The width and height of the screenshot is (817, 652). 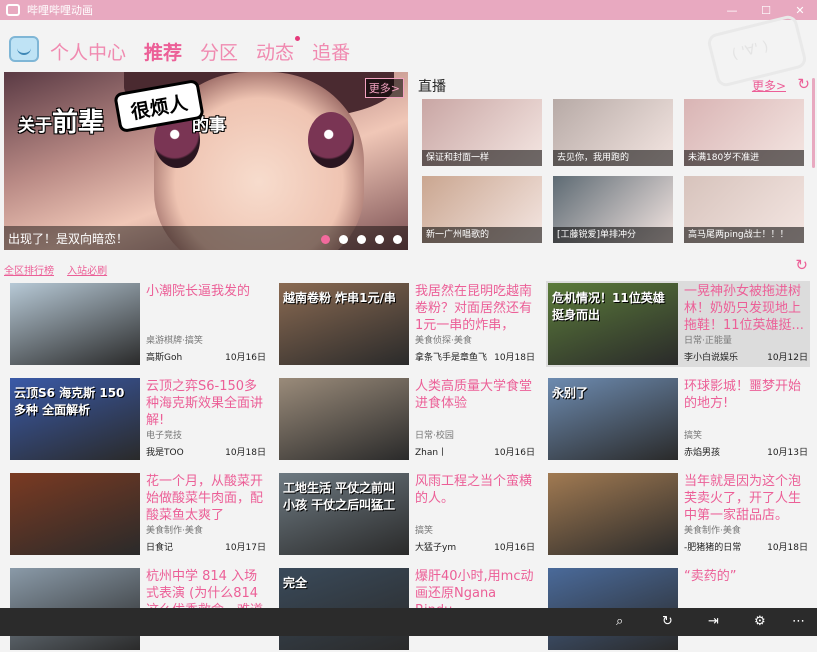 What do you see at coordinates (443, 341) in the screenshot?
I see `video-category: 美食侦探·美食` at bounding box center [443, 341].